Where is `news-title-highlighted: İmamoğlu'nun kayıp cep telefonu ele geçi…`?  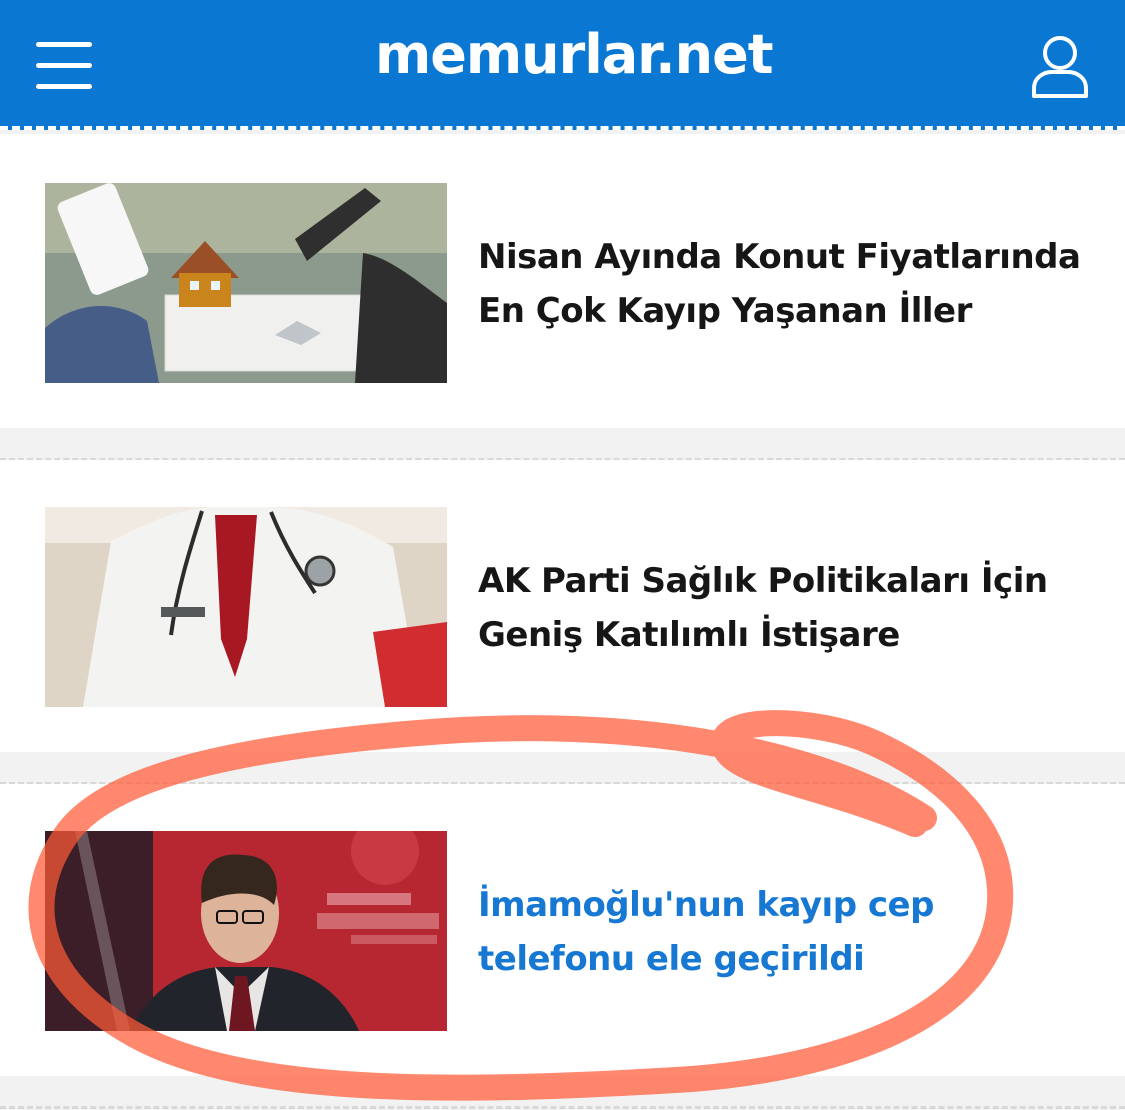
news-title-highlighted: İmamoğlu'nun kayıp cep telefonu ele geçi… is located at coordinates (783, 932).